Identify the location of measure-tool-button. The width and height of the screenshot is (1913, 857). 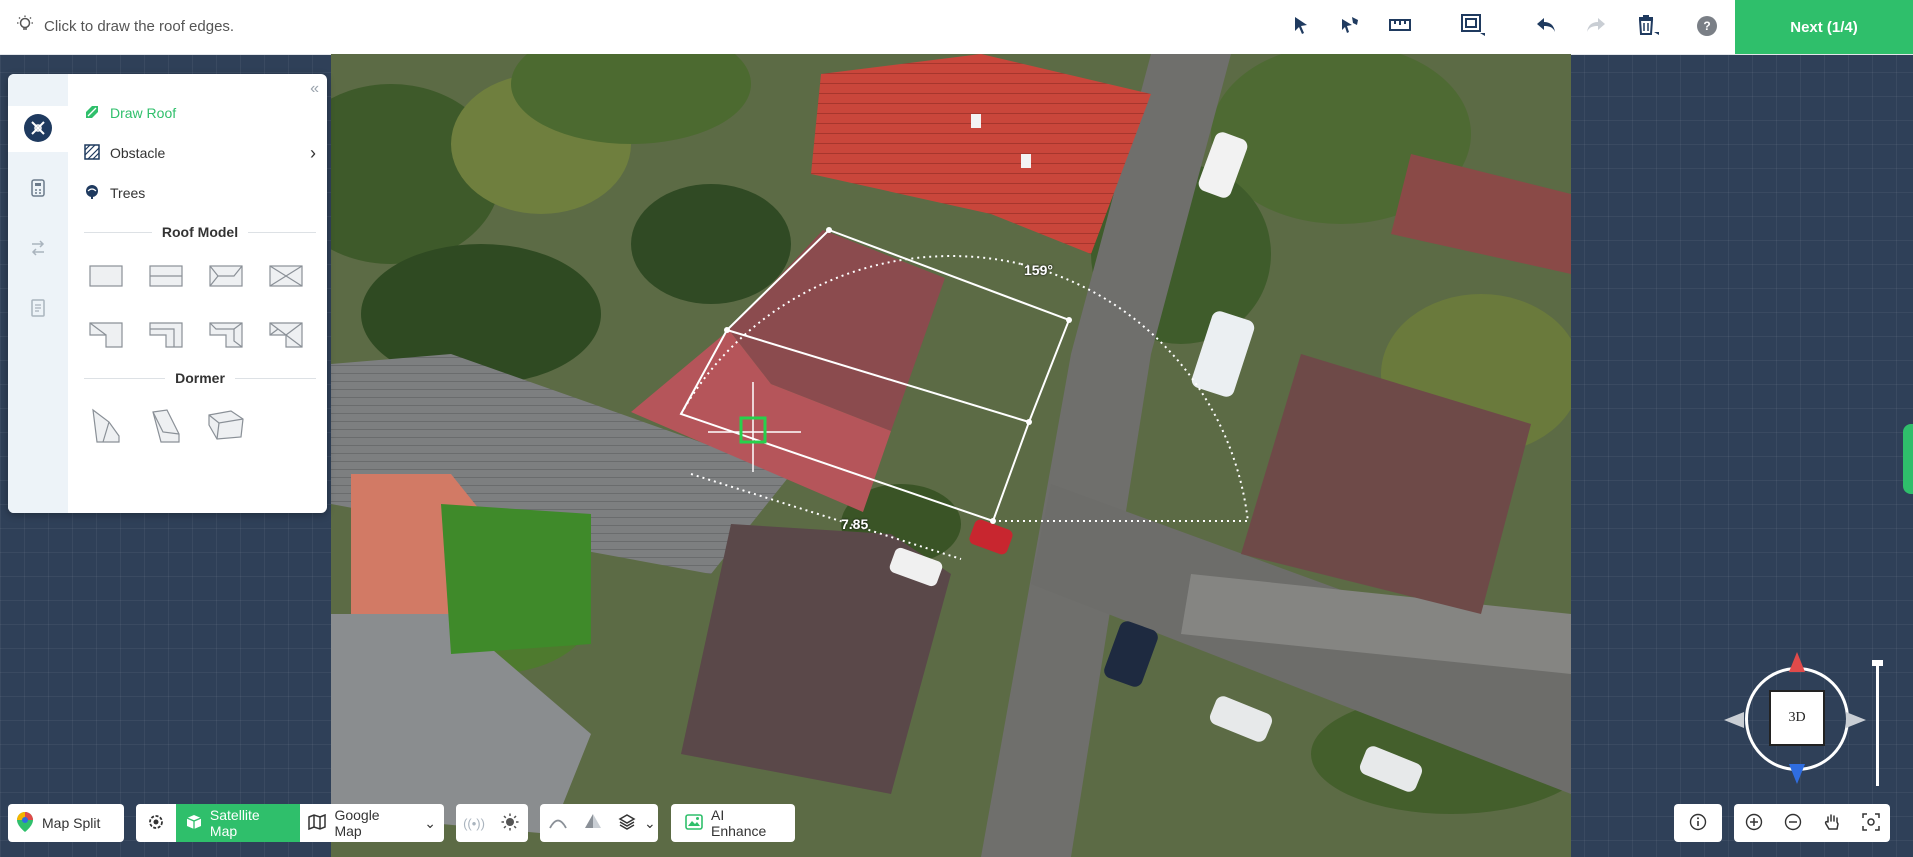
(1400, 26).